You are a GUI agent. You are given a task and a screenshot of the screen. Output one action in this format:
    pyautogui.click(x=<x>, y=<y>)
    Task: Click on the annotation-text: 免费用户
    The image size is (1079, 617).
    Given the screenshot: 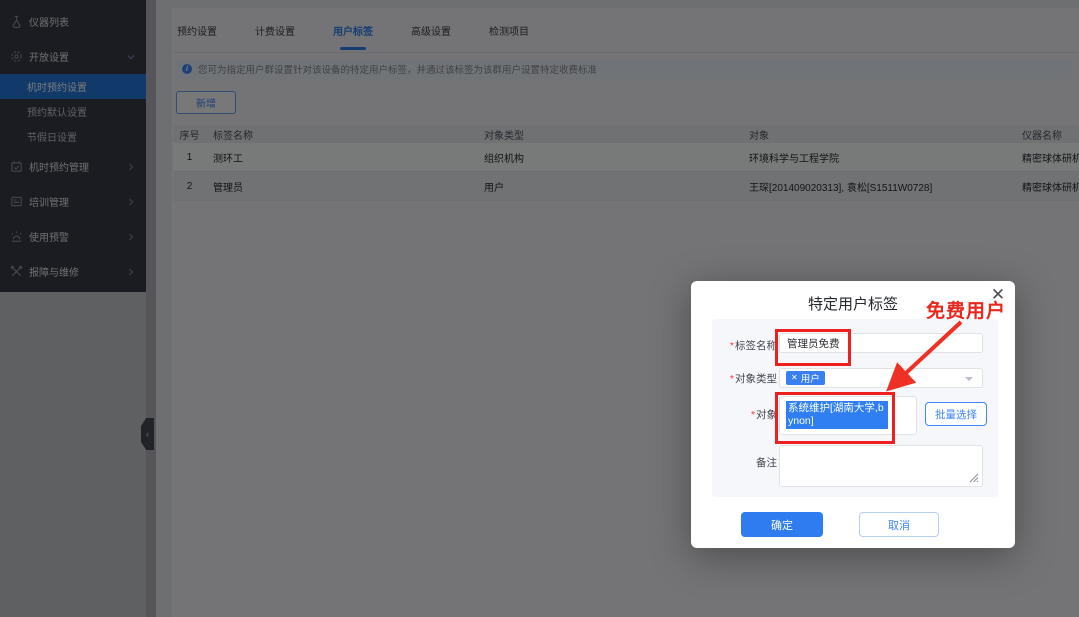 What is the action you would take?
    pyautogui.click(x=966, y=311)
    